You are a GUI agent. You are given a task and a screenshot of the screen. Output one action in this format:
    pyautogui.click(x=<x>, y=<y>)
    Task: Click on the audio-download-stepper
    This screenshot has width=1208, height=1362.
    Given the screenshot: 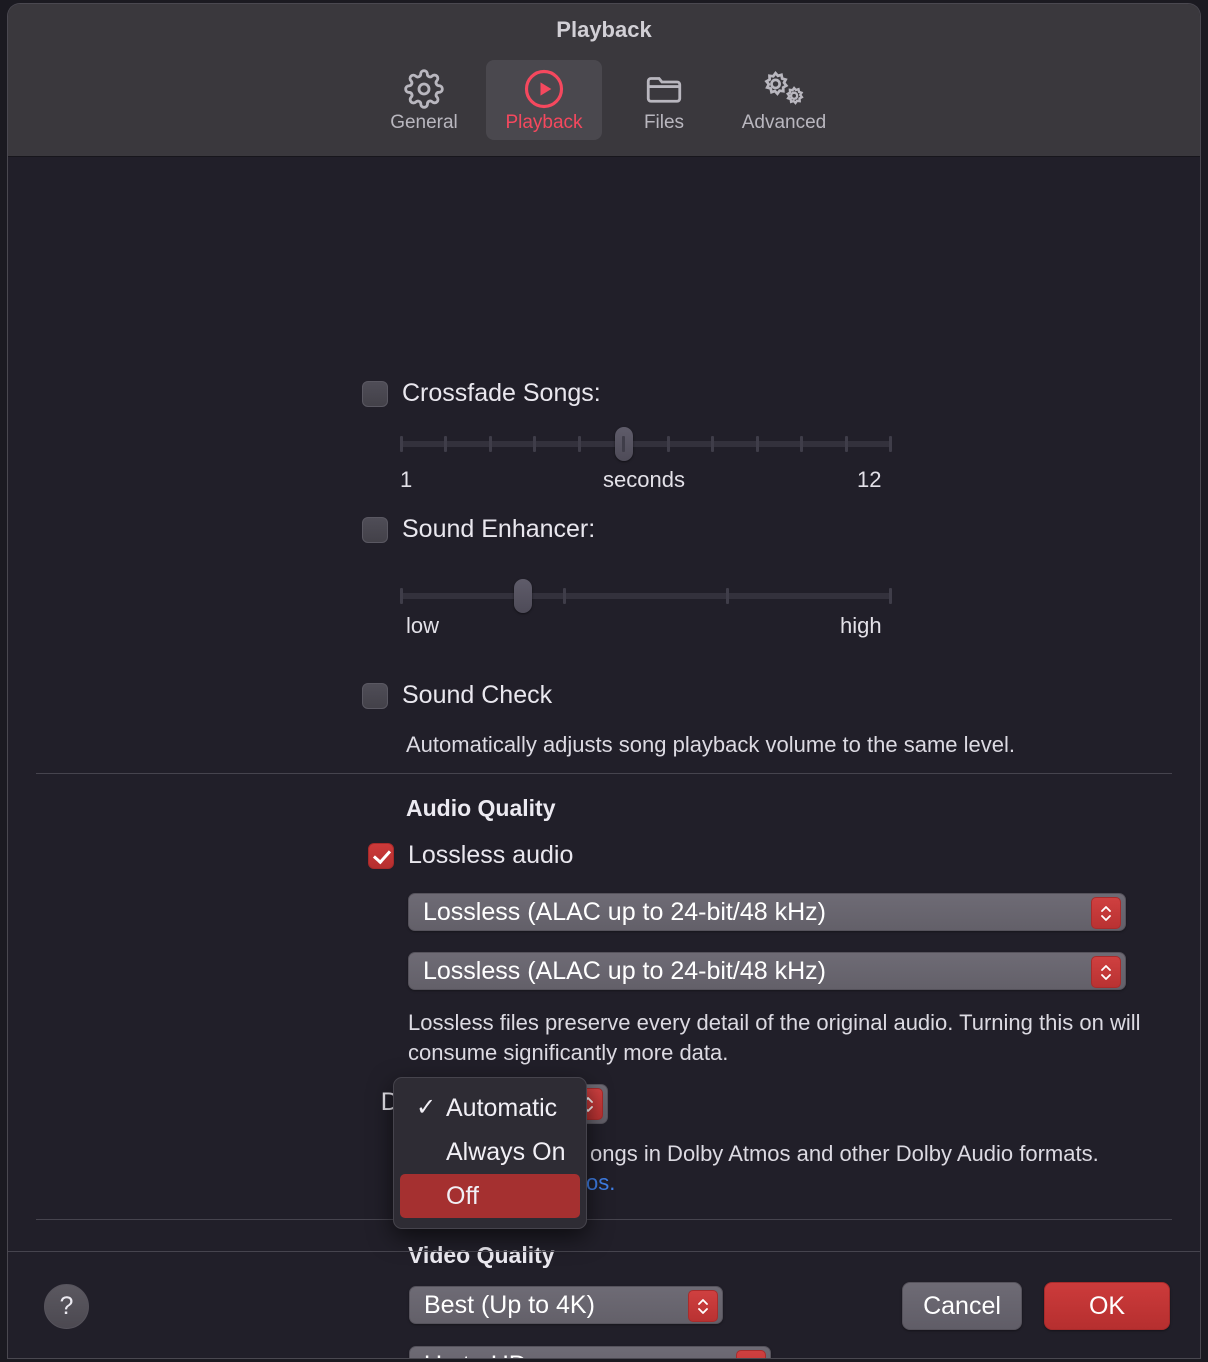 What is the action you would take?
    pyautogui.click(x=1106, y=972)
    